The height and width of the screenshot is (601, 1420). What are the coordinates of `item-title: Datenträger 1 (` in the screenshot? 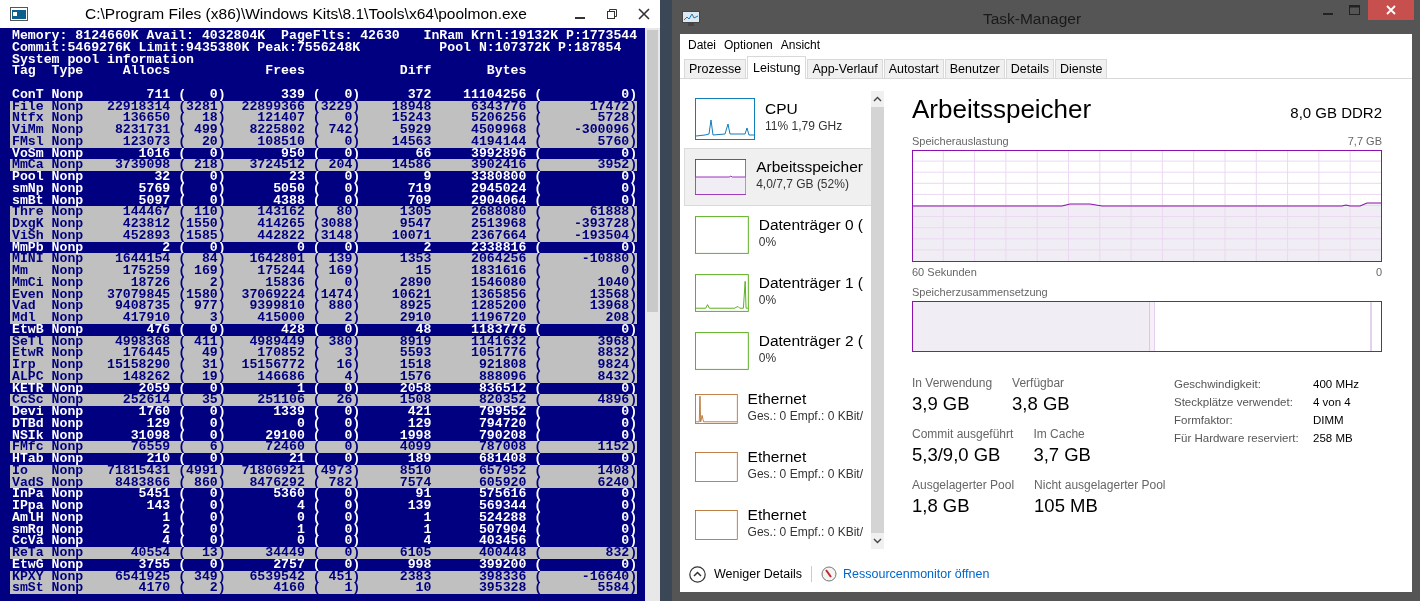 It's located at (810, 282).